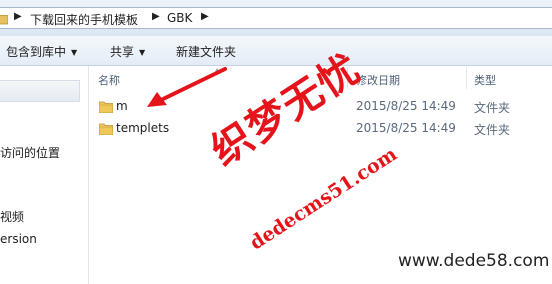  What do you see at coordinates (40, 91) in the screenshot?
I see `nav-item-selected` at bounding box center [40, 91].